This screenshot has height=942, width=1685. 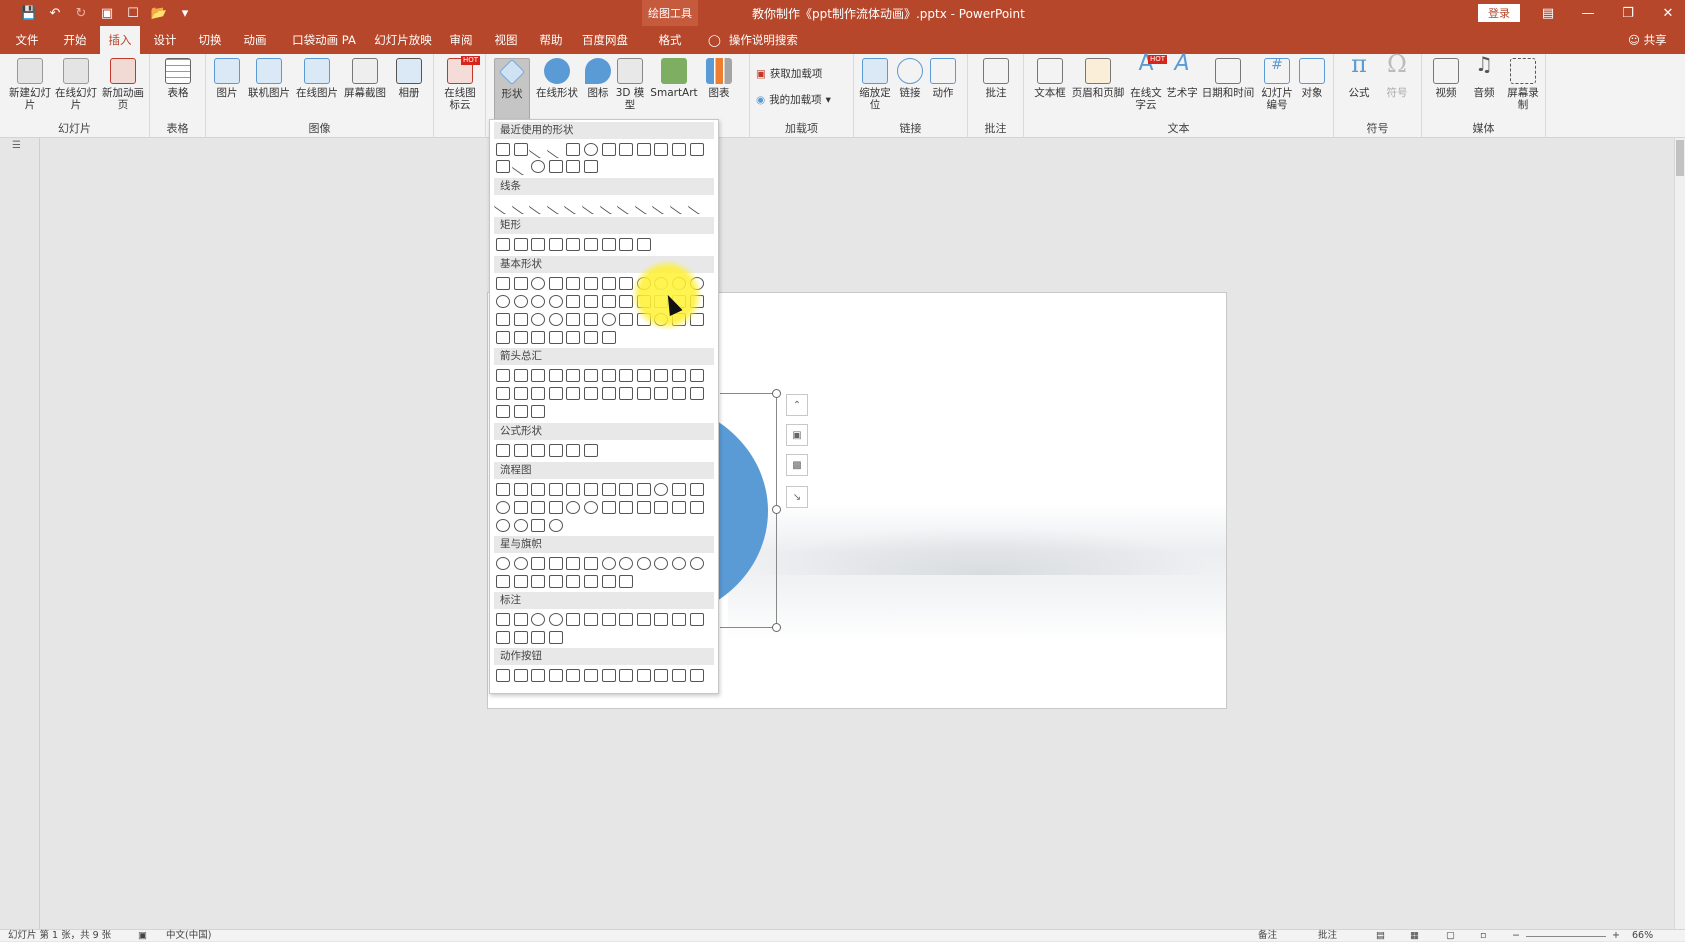 I want to click on normal-view-icon: ▤, so click(x=1380, y=936).